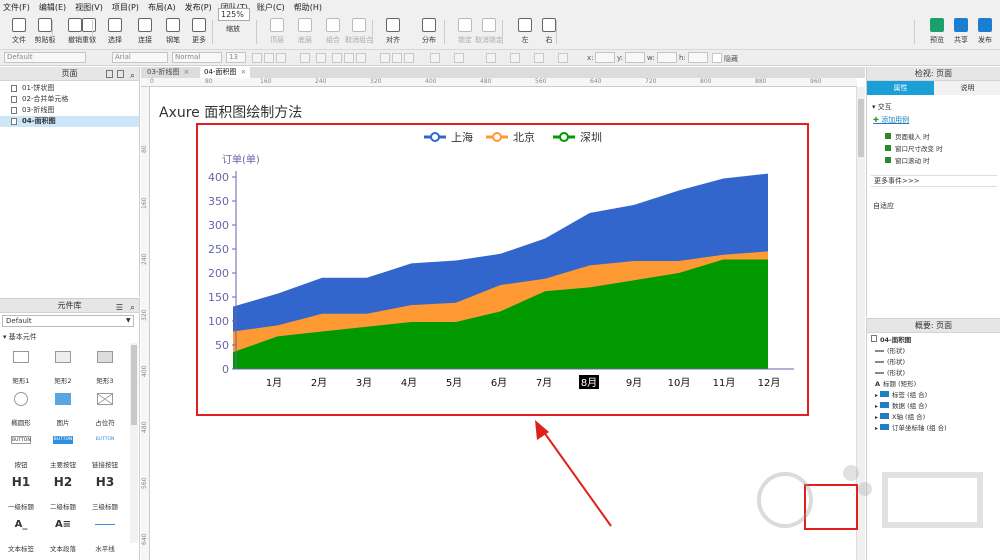 Image resolution: width=1000 pixels, height=560 pixels. Describe the element at coordinates (359, 32) in the screenshot. I see `toolbar-button-11: 取消组合` at that location.